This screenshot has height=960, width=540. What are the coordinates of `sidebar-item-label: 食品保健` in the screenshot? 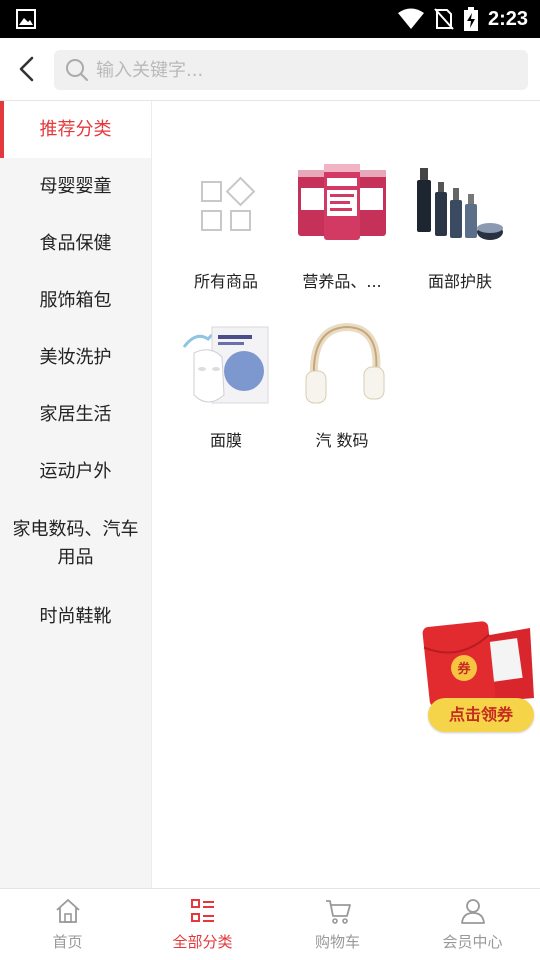 It's located at (75, 243).